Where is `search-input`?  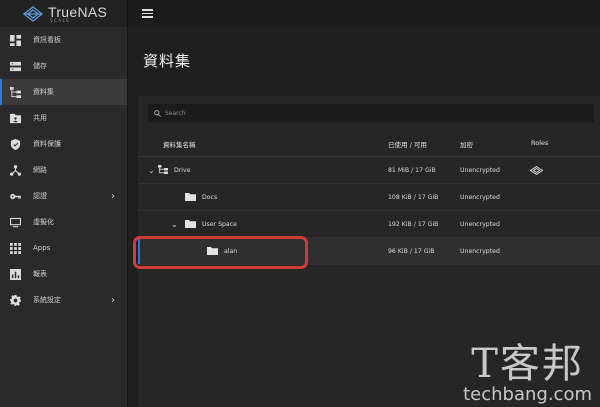 search-input is located at coordinates (365, 113).